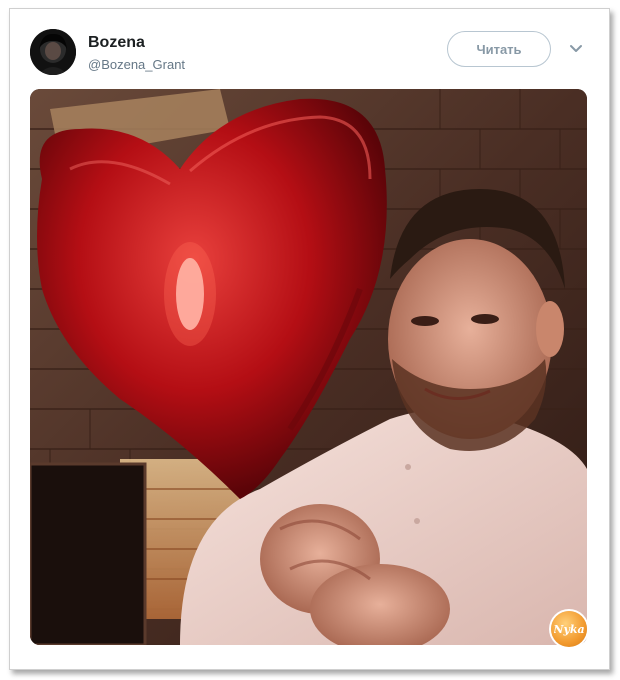  I want to click on avatar-image, so click(53, 52).